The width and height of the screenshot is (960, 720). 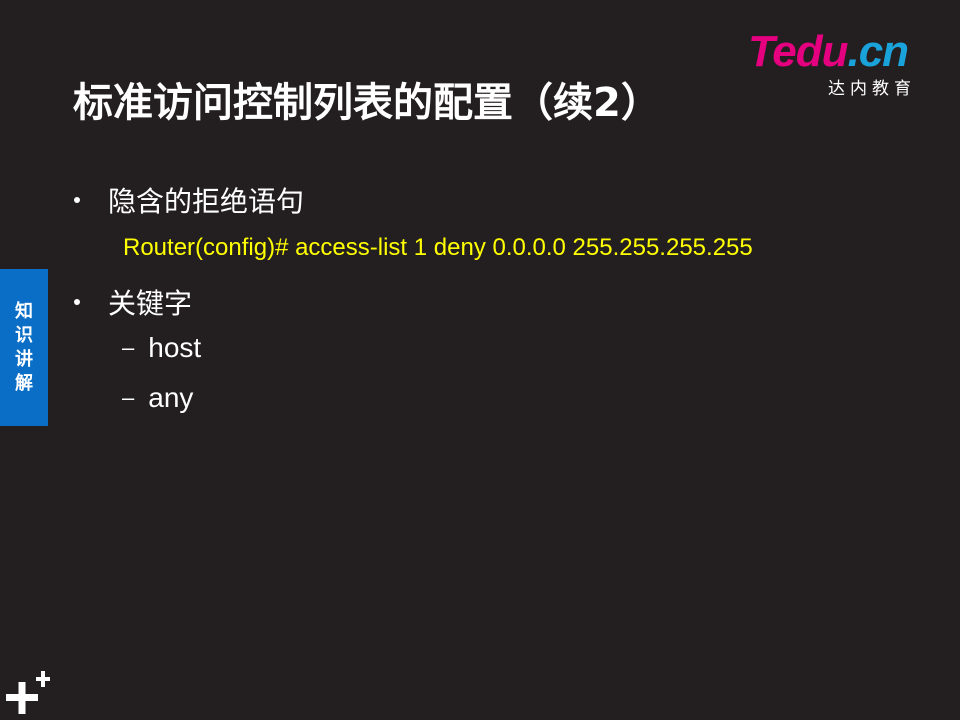 What do you see at coordinates (175, 347) in the screenshot?
I see `sub-item-text: host` at bounding box center [175, 347].